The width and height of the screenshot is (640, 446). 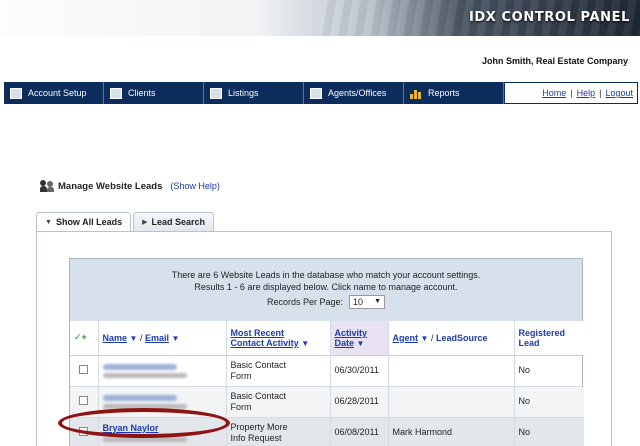 I want to click on activity-text: Property More, so click(x=259, y=426).